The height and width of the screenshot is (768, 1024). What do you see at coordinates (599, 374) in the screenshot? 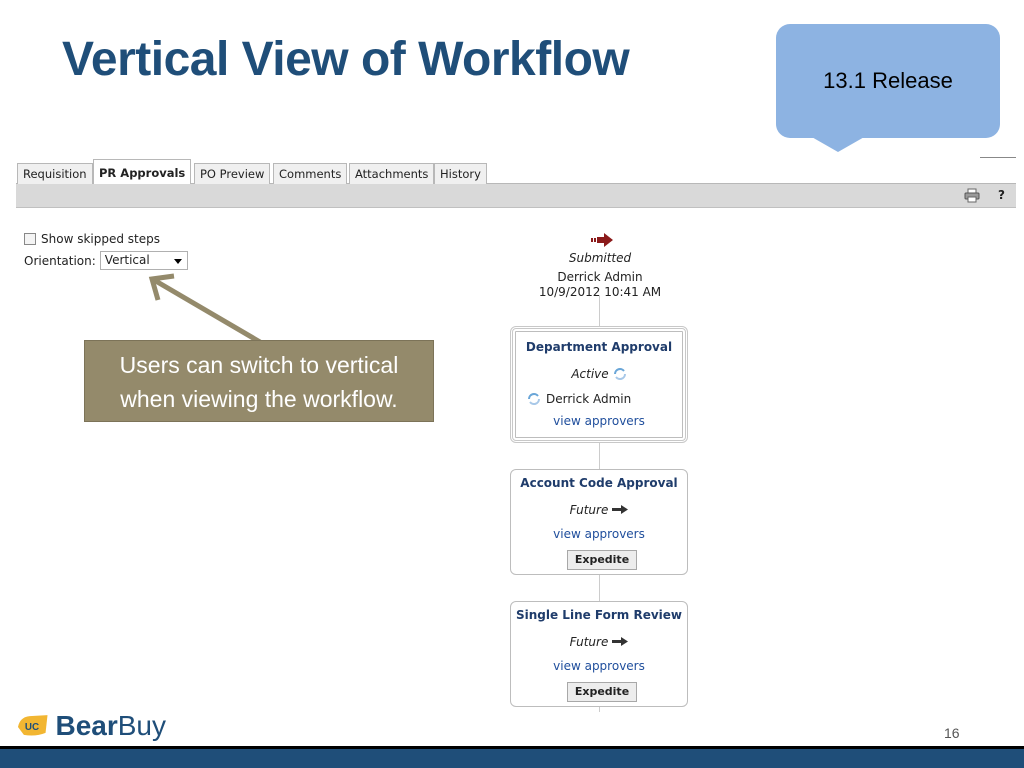
I see `step-status: Active` at bounding box center [599, 374].